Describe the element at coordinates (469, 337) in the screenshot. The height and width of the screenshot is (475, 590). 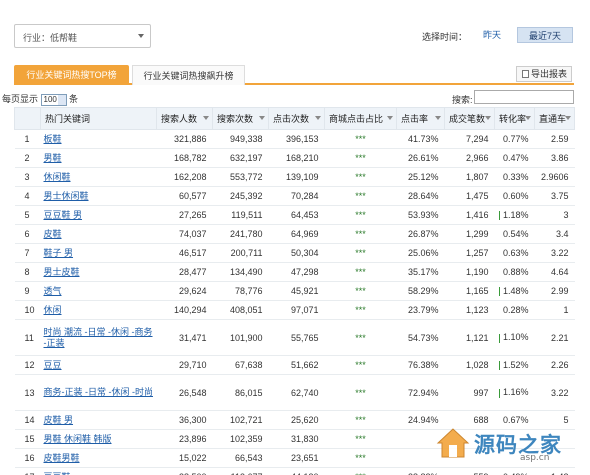
I see `table-cell: 1,121` at that location.